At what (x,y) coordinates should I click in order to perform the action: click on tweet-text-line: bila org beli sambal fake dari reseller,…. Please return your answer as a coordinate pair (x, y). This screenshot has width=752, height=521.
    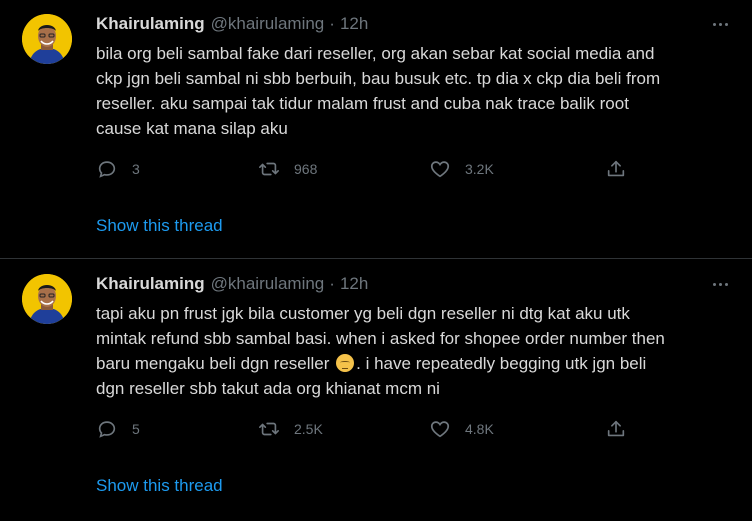
    Looking at the image, I should click on (375, 53).